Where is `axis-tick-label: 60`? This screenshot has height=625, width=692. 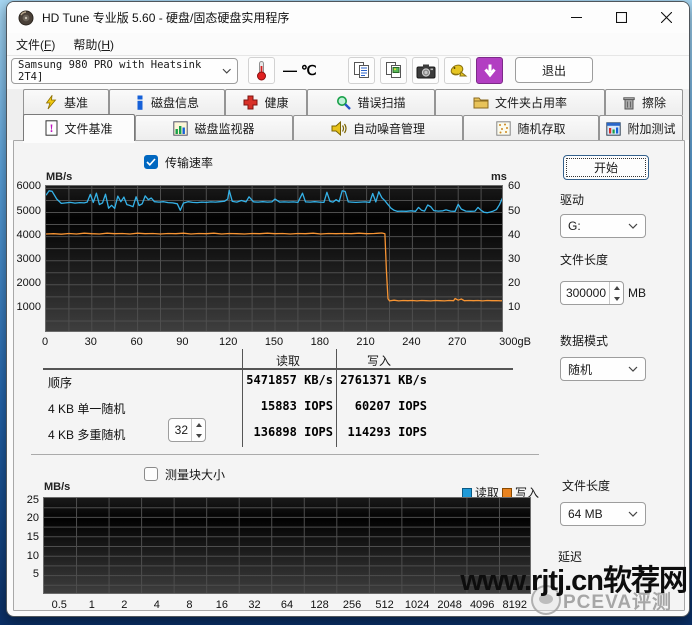
axis-tick-label: 60 is located at coordinates (514, 186).